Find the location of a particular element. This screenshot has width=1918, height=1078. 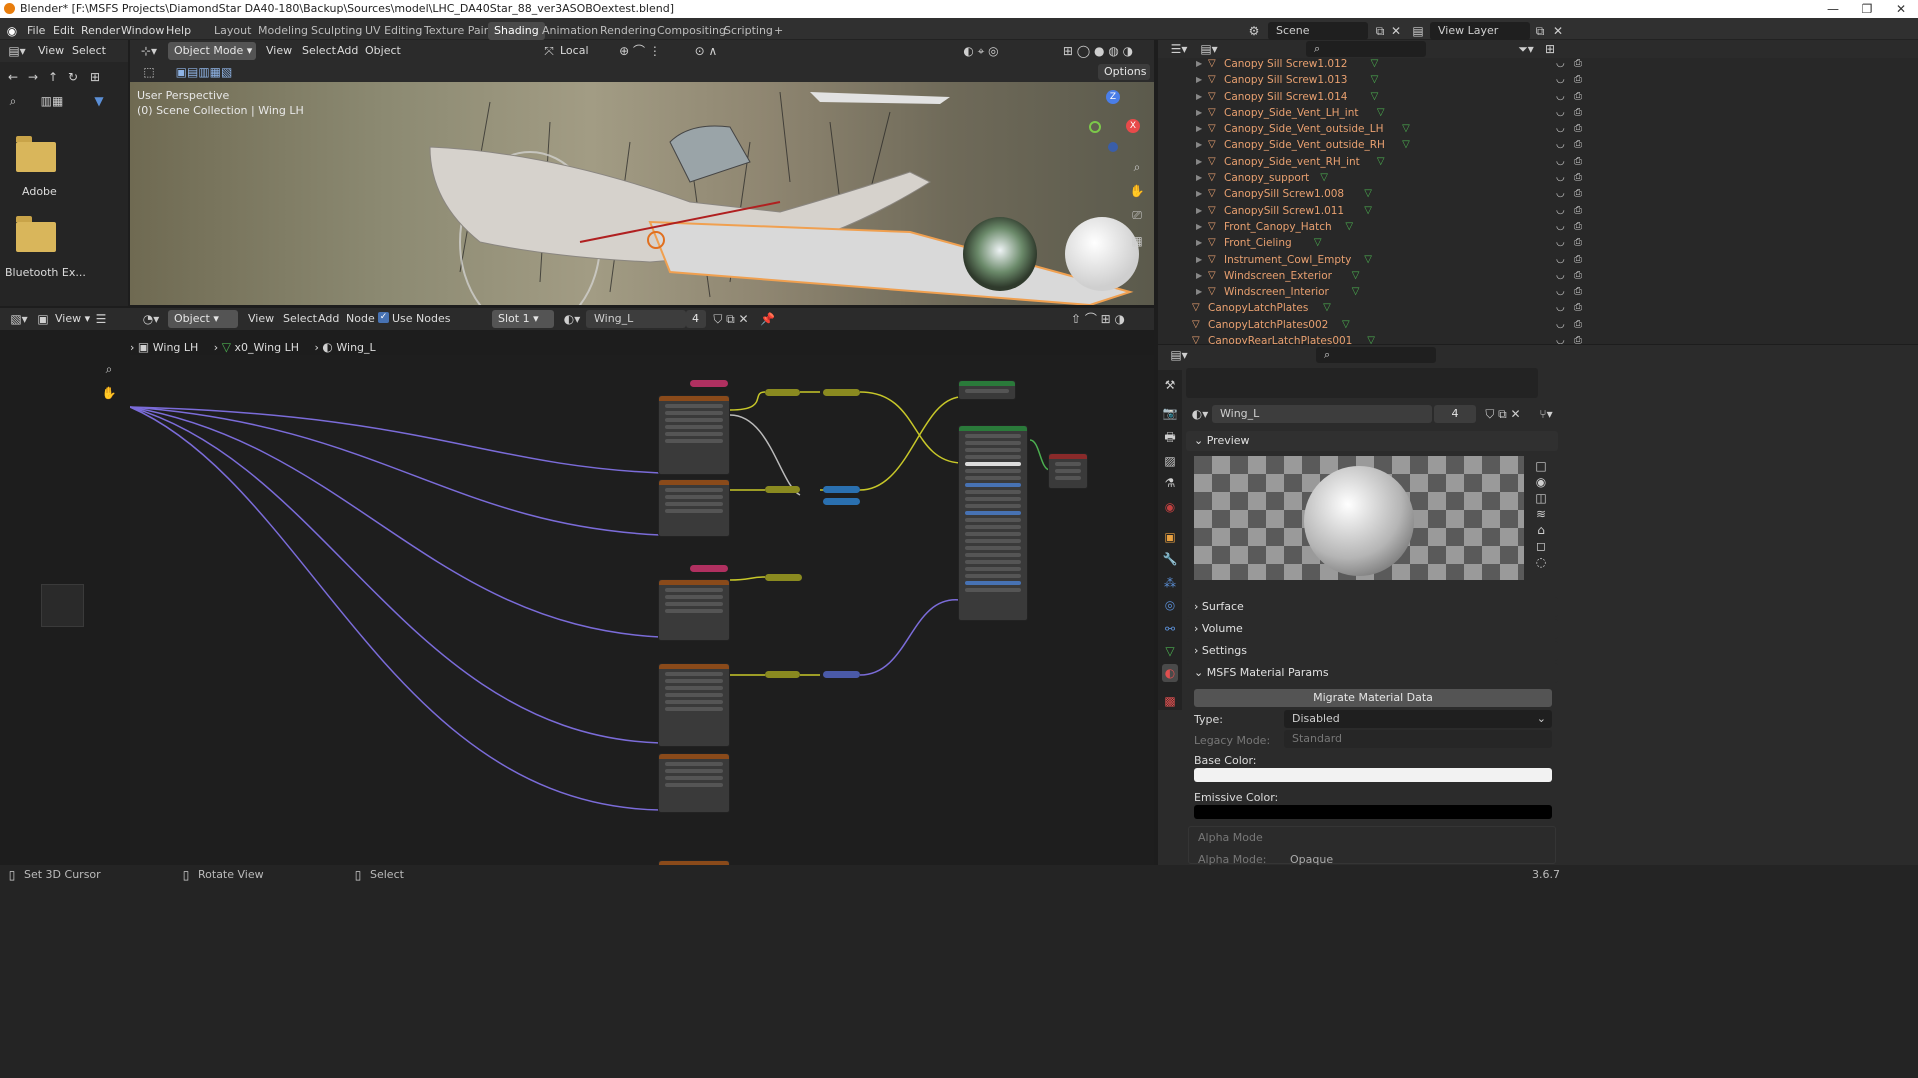

outliner-item: ▶ ▽ Canopy_Side_vent_RH_int ▽ ◡ ⎙ is located at coordinates (1390, 162).